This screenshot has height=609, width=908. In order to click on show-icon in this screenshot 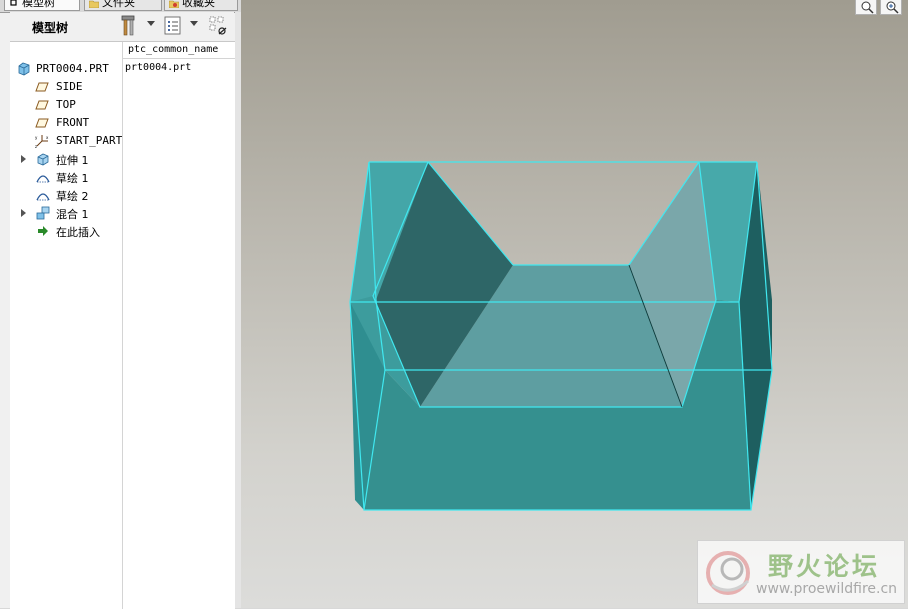, I will do `click(173, 26)`.